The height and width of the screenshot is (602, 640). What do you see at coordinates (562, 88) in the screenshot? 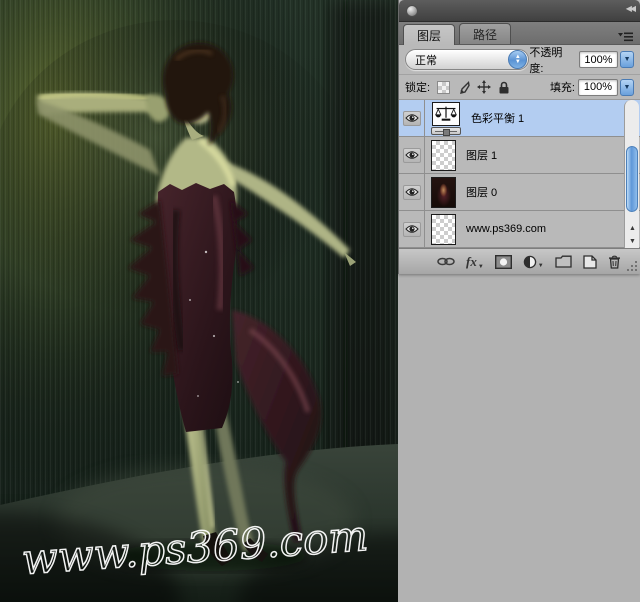
I see `fill-label: 填充:` at bounding box center [562, 88].